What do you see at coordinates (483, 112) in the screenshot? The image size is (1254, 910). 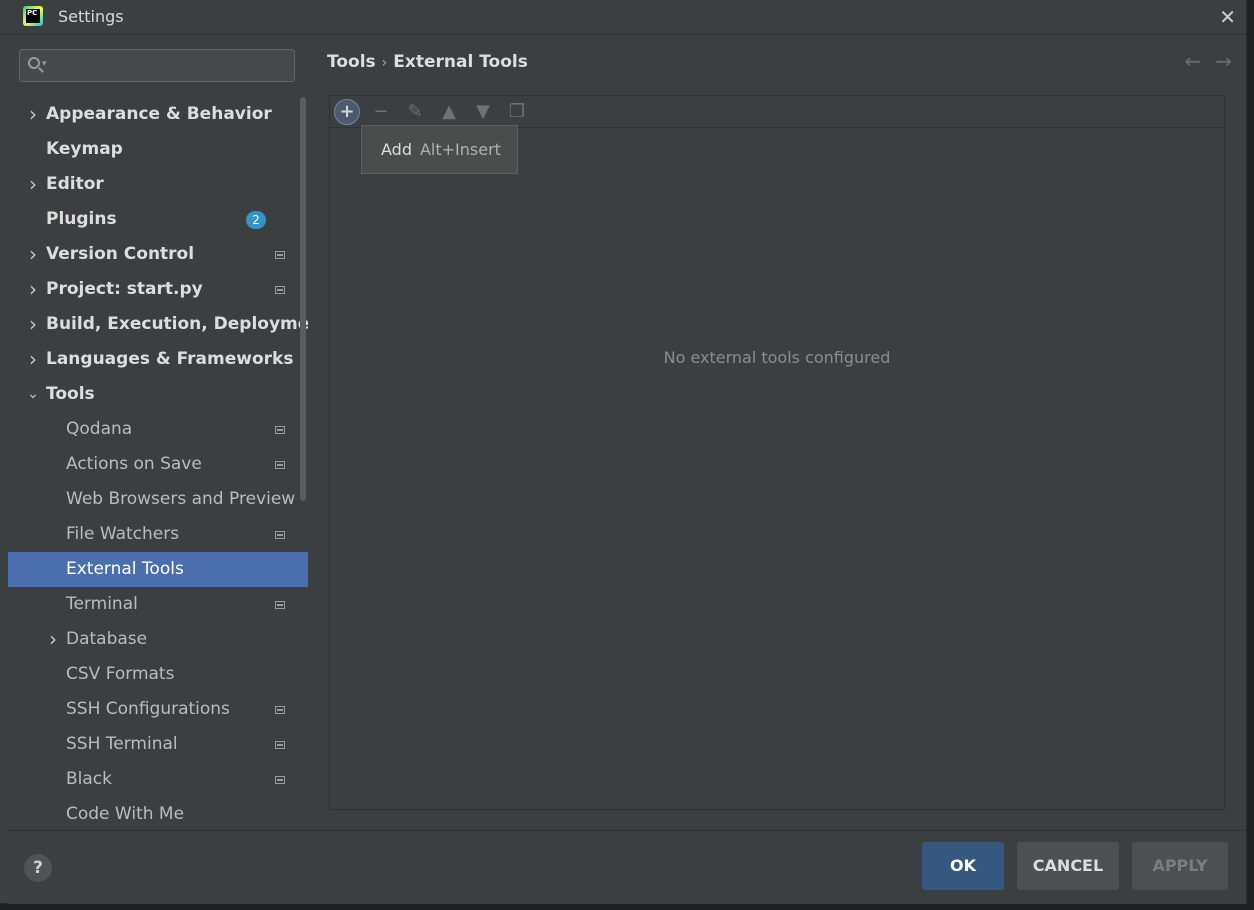 I see `triangle-down-icon: ▼` at bounding box center [483, 112].